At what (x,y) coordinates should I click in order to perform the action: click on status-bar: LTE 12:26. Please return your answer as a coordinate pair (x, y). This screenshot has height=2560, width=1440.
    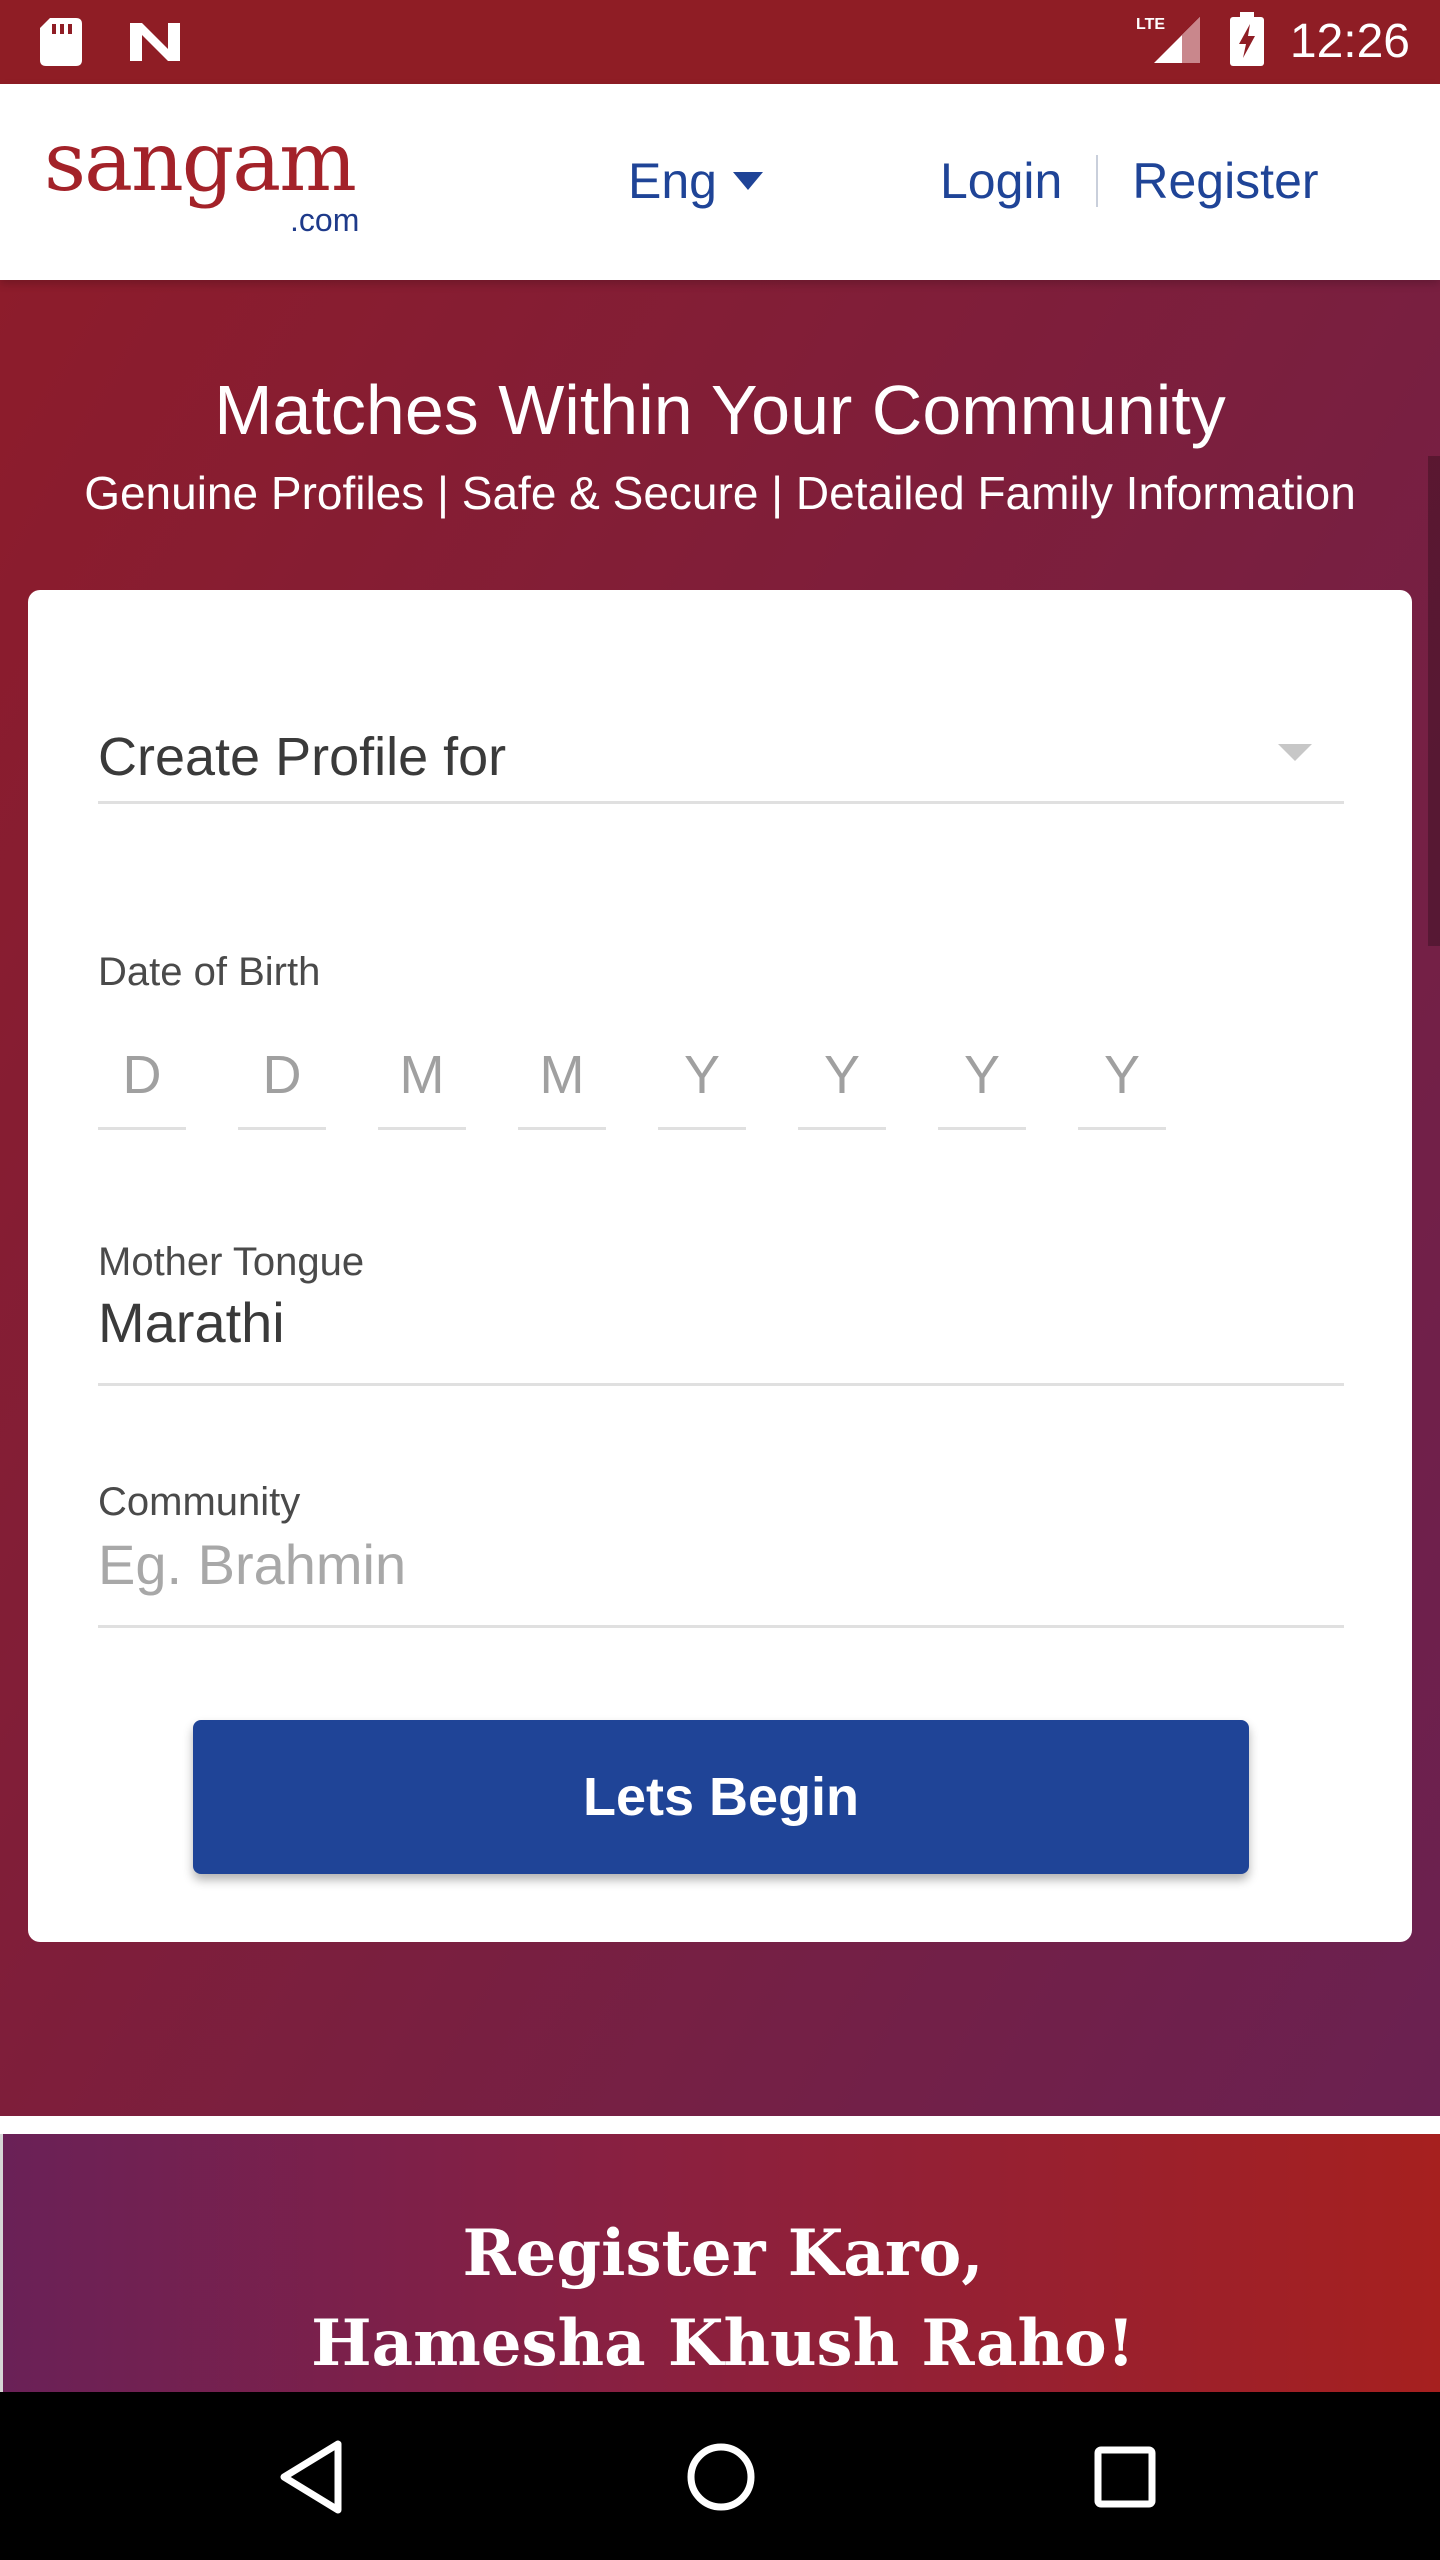
    Looking at the image, I should click on (720, 42).